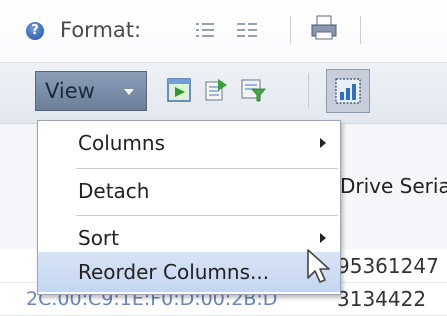 This screenshot has width=447, height=316. I want to click on chart-view-button, so click(348, 91).